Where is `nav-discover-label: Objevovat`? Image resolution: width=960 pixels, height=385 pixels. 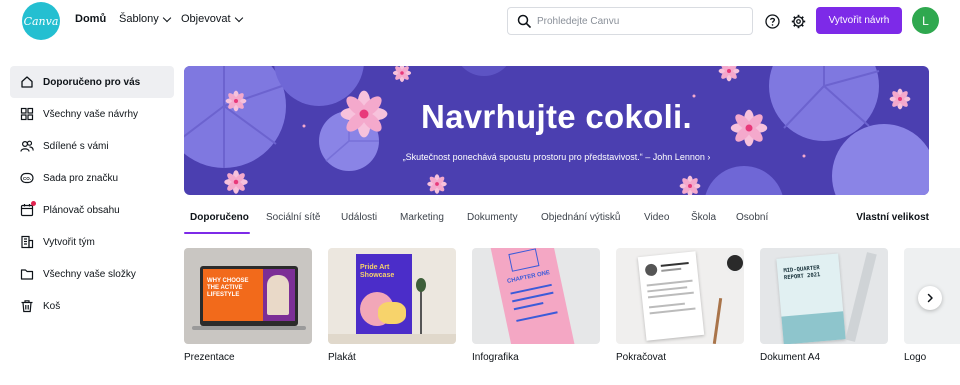
nav-discover-label: Objevovat is located at coordinates (206, 19).